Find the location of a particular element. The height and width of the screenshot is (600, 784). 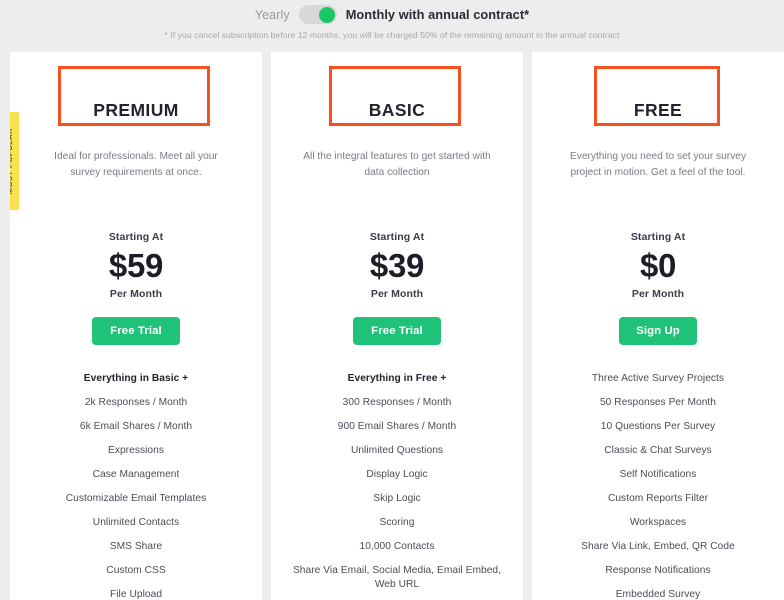

sign-up-button-free: Sign Up is located at coordinates (658, 331).